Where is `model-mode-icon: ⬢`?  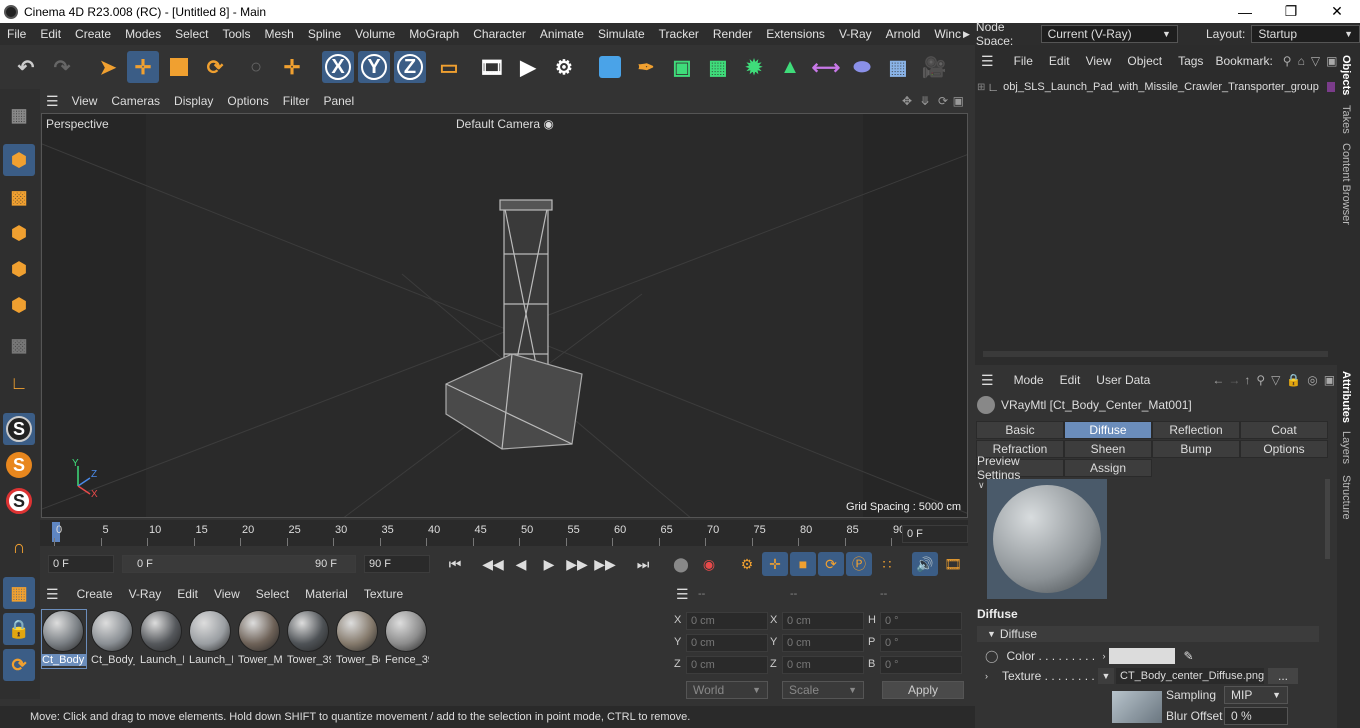
model-mode-icon: ⬢ is located at coordinates (19, 160).